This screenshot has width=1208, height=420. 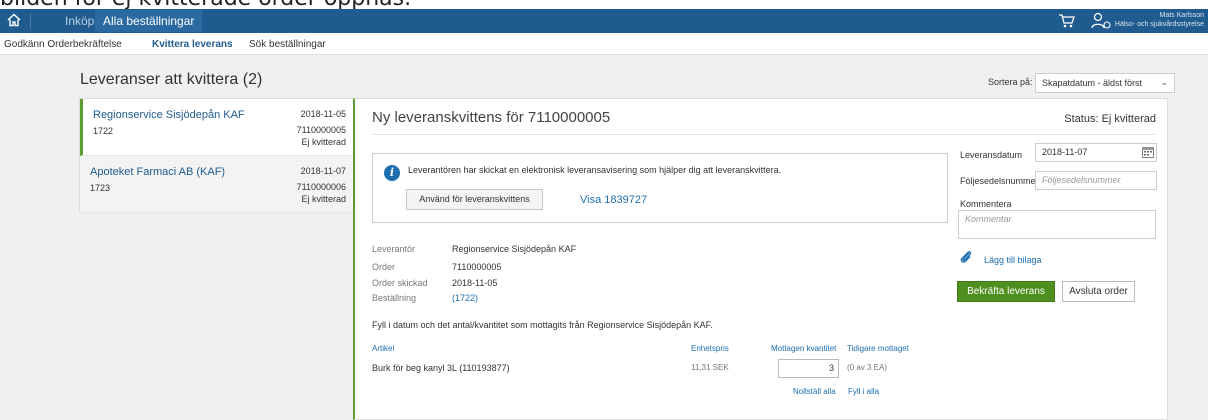 What do you see at coordinates (1067, 21) in the screenshot?
I see `cart-icon` at bounding box center [1067, 21].